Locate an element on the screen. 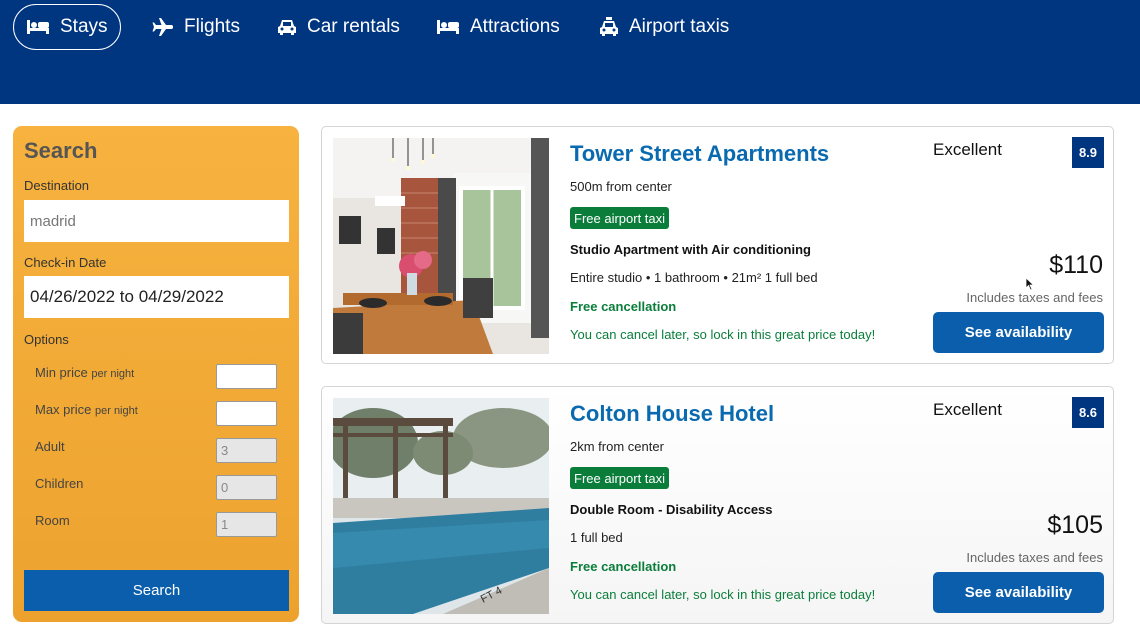 The image size is (1140, 641). nav-item-car-rentals: Car rentals is located at coordinates (338, 27).